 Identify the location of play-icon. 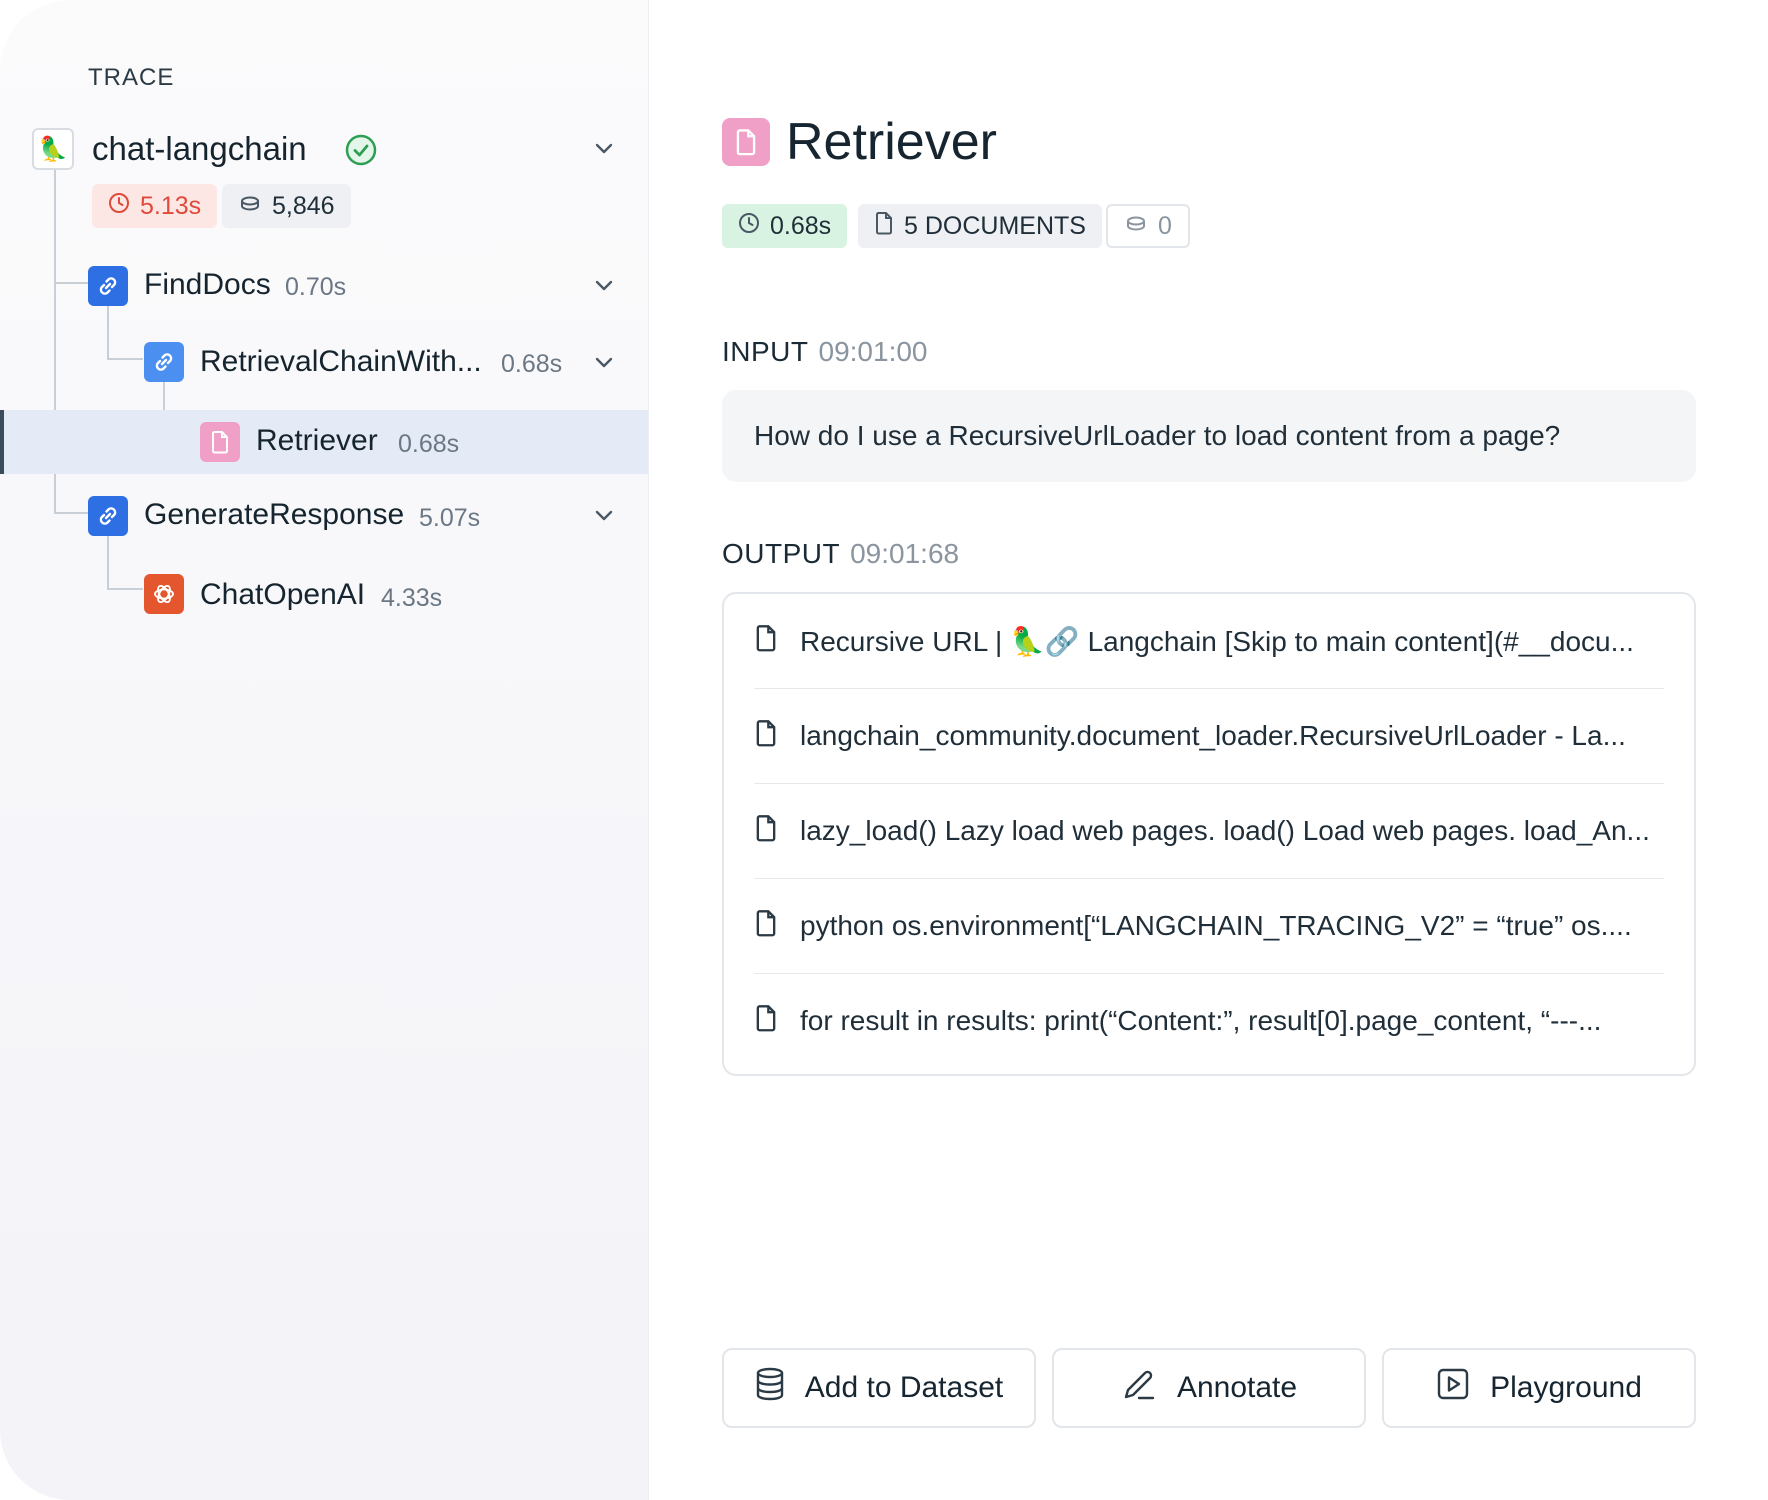
(1453, 1388).